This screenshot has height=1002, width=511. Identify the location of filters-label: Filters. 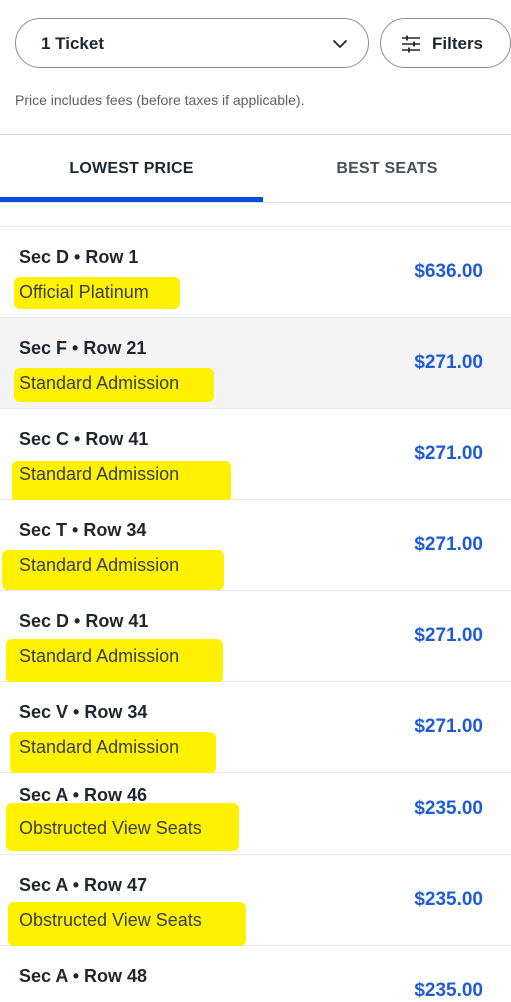
(458, 43).